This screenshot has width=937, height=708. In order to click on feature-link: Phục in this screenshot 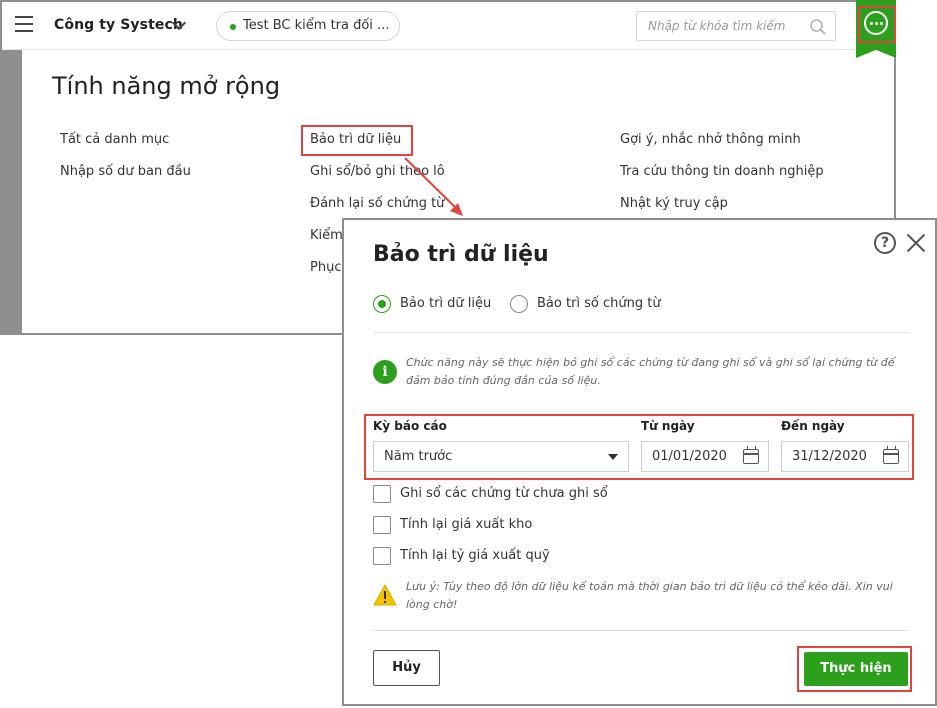, I will do `click(325, 267)`.